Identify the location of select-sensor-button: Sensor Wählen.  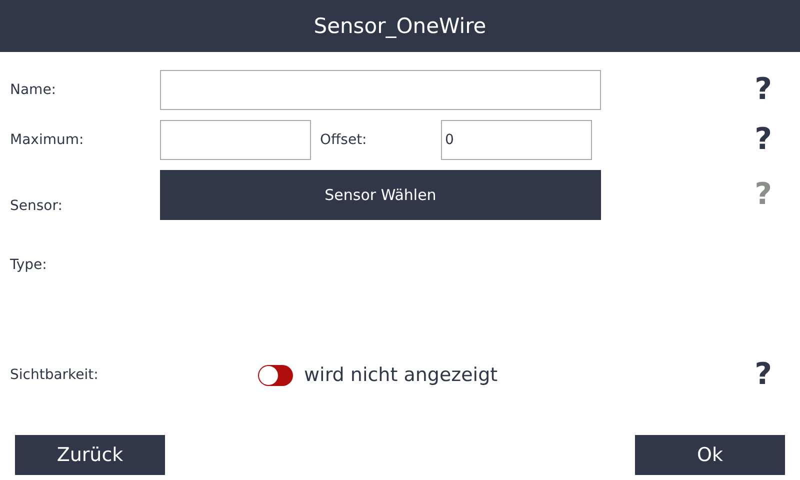
(380, 195).